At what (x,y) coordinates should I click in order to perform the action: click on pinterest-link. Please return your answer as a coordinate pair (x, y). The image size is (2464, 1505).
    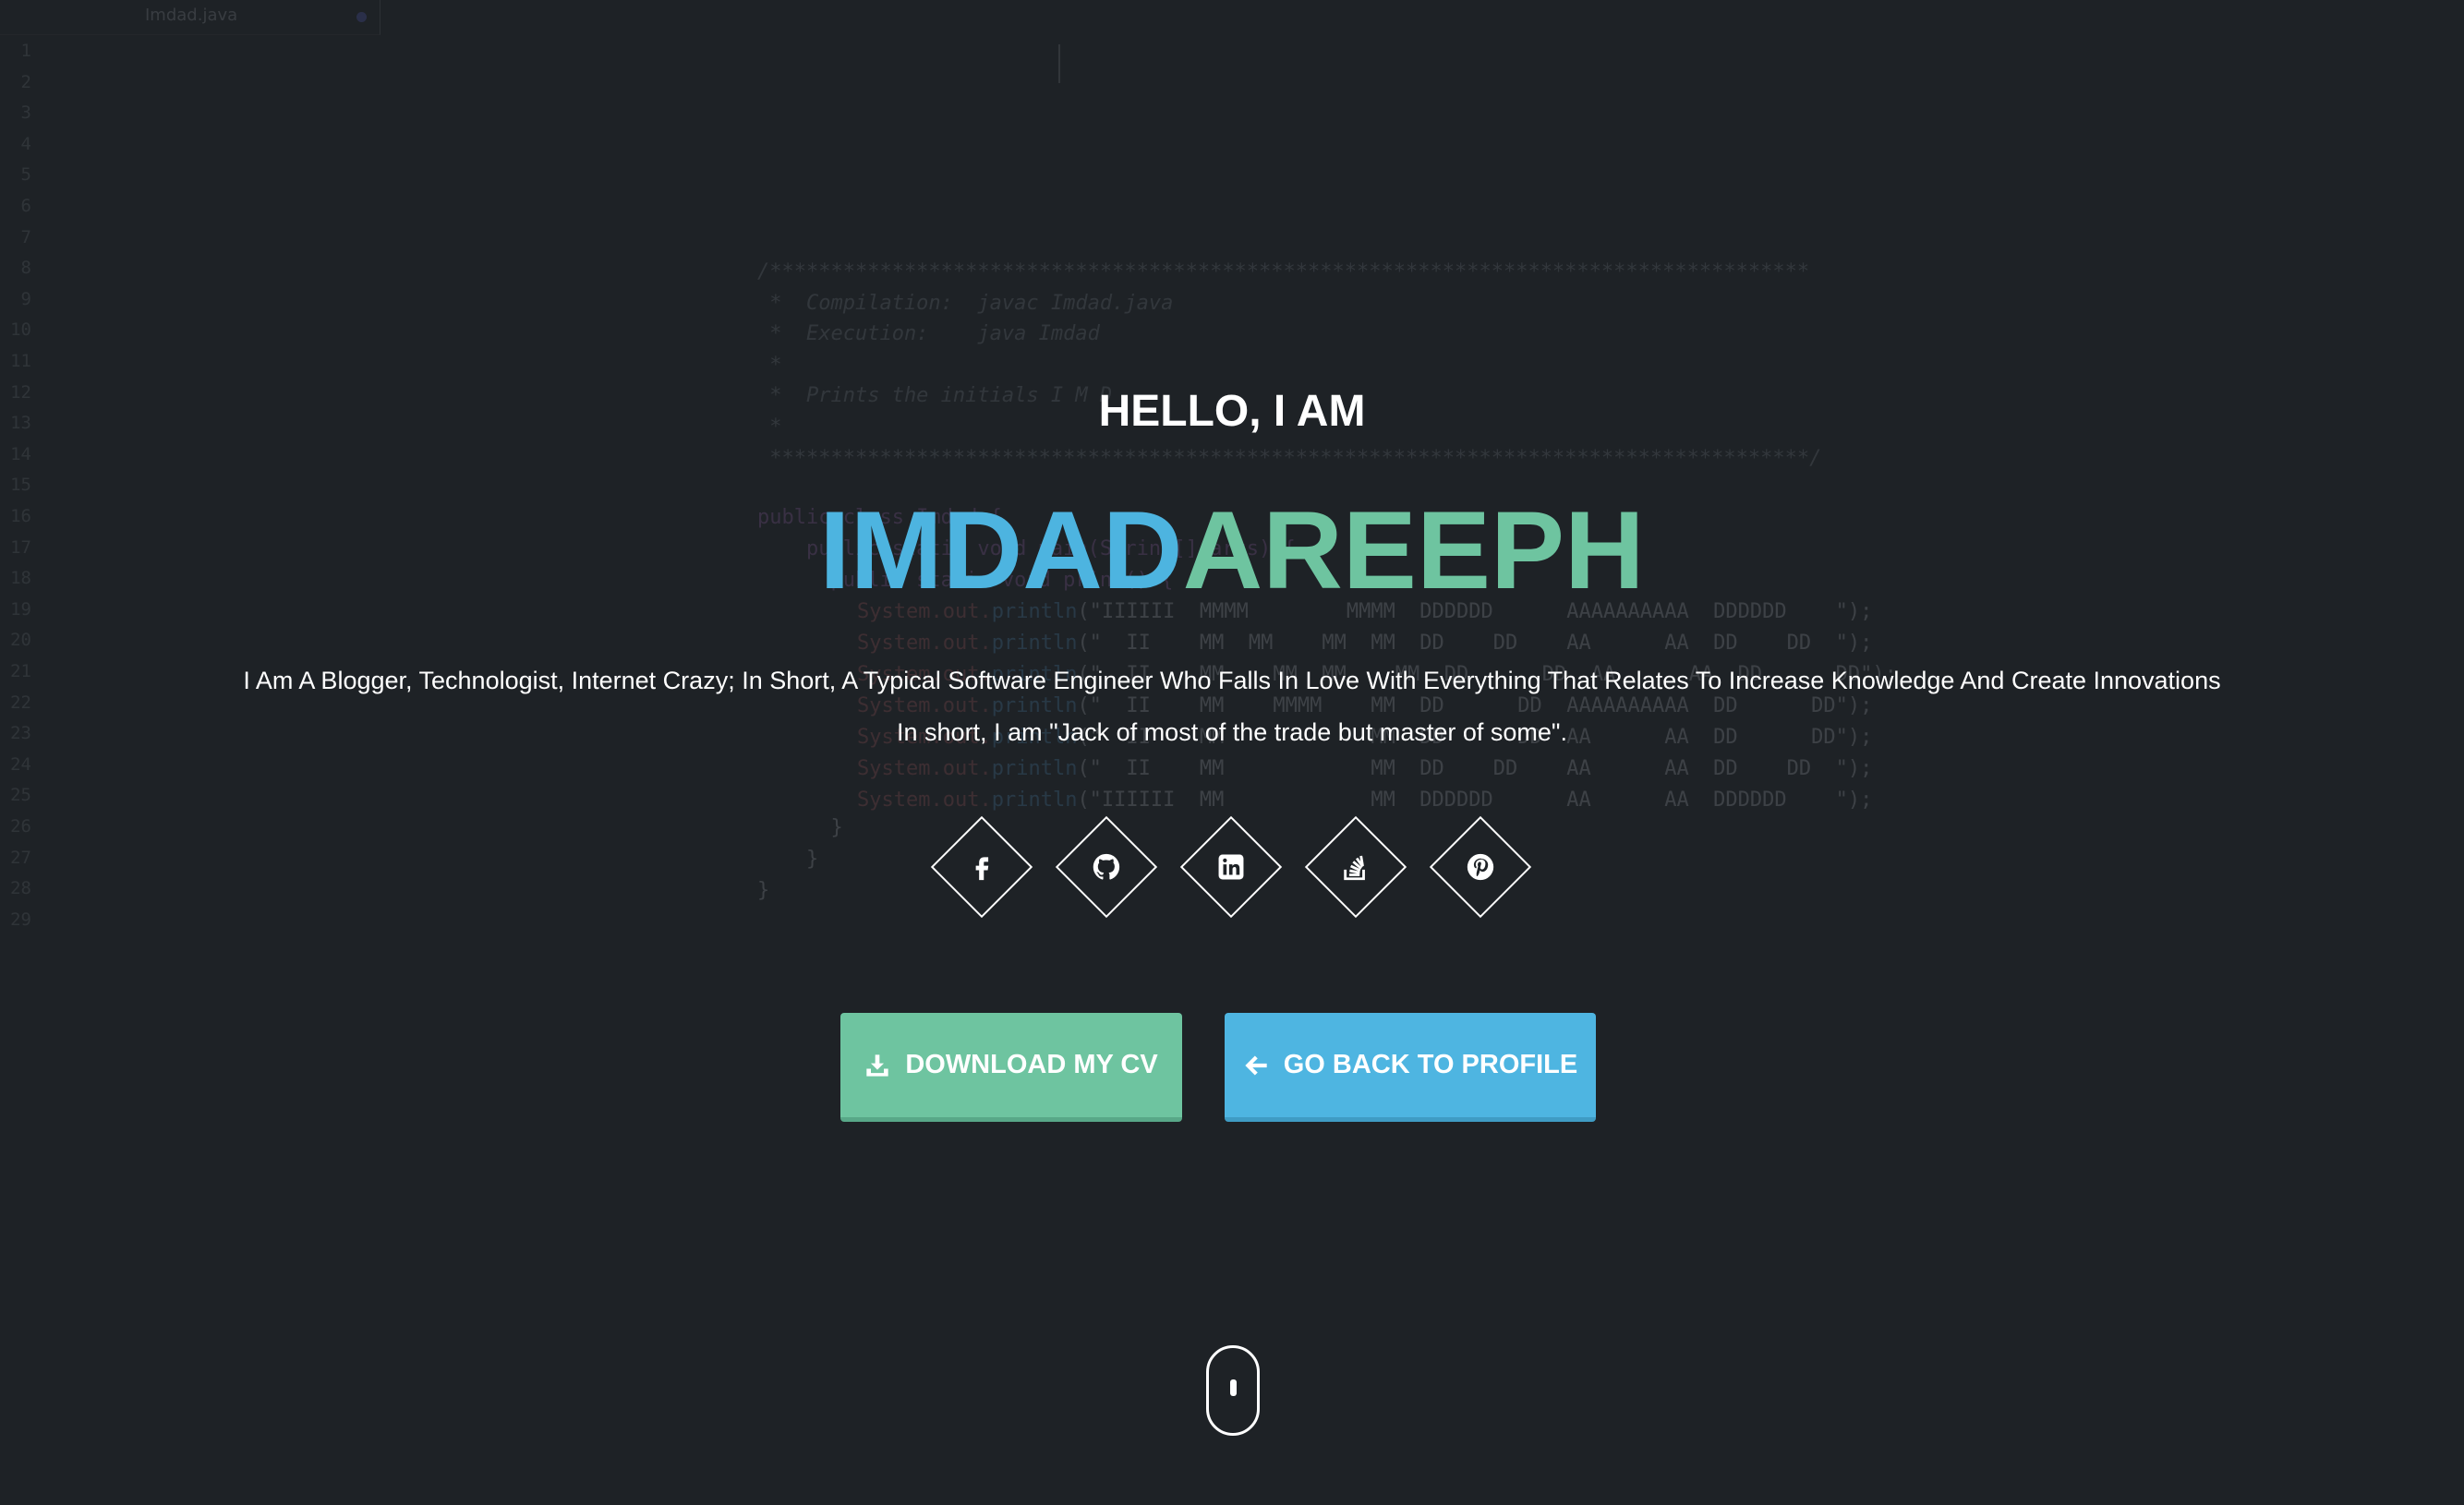
    Looking at the image, I should click on (1481, 867).